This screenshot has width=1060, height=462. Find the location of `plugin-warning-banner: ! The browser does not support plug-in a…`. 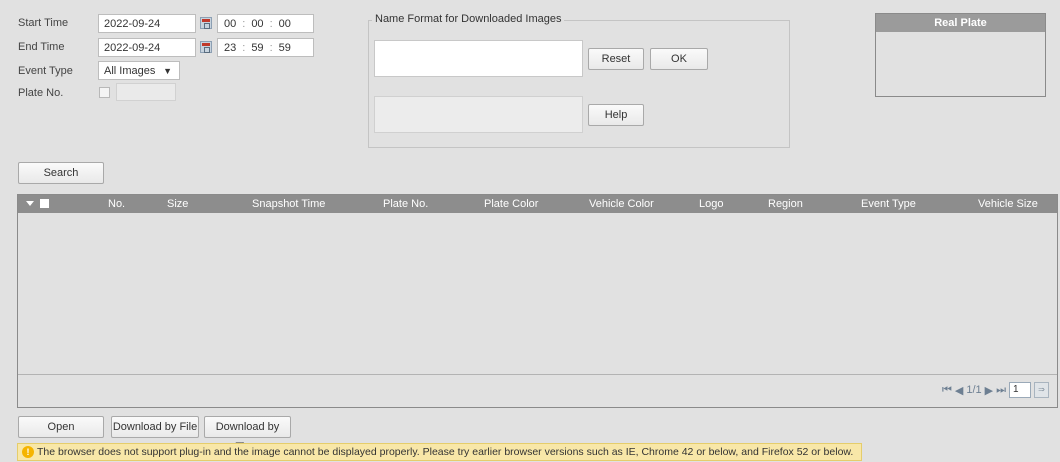

plugin-warning-banner: ! The browser does not support plug-in a… is located at coordinates (439, 452).